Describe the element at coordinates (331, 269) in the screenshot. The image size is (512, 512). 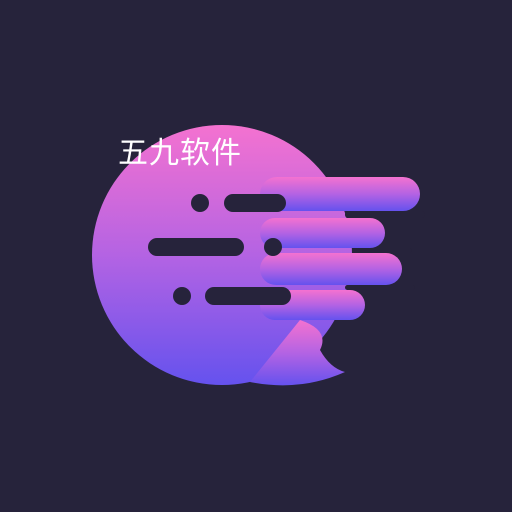
I see `speed-streak-third` at that location.